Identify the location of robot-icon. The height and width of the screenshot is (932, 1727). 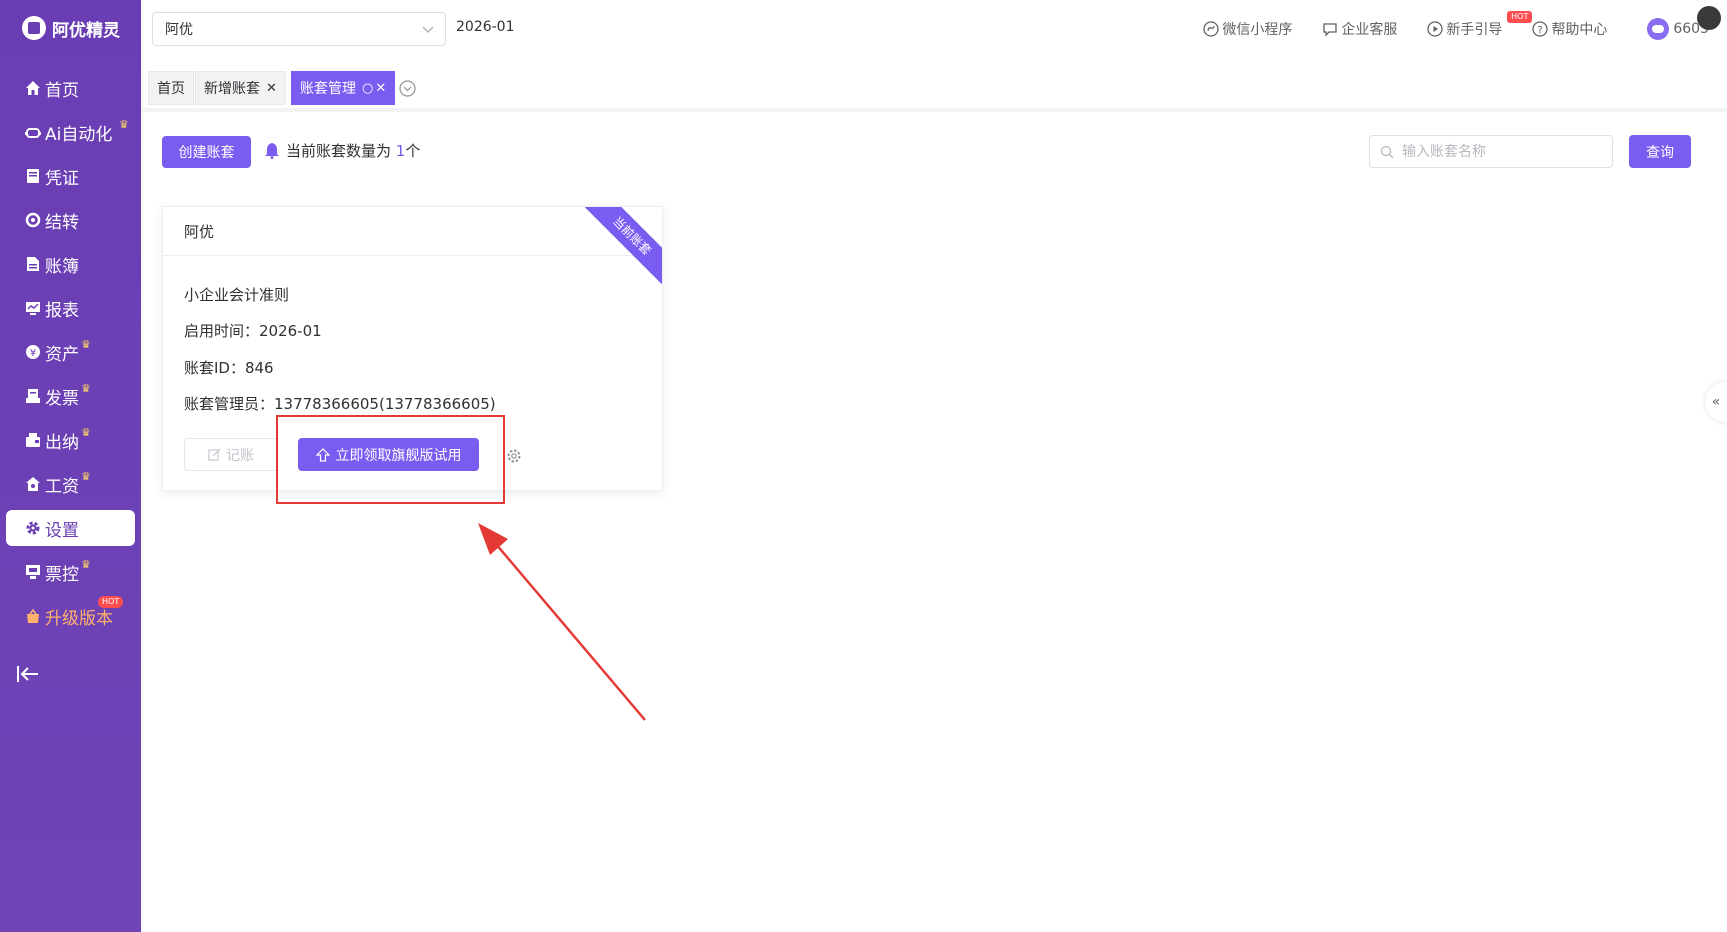
(33, 132).